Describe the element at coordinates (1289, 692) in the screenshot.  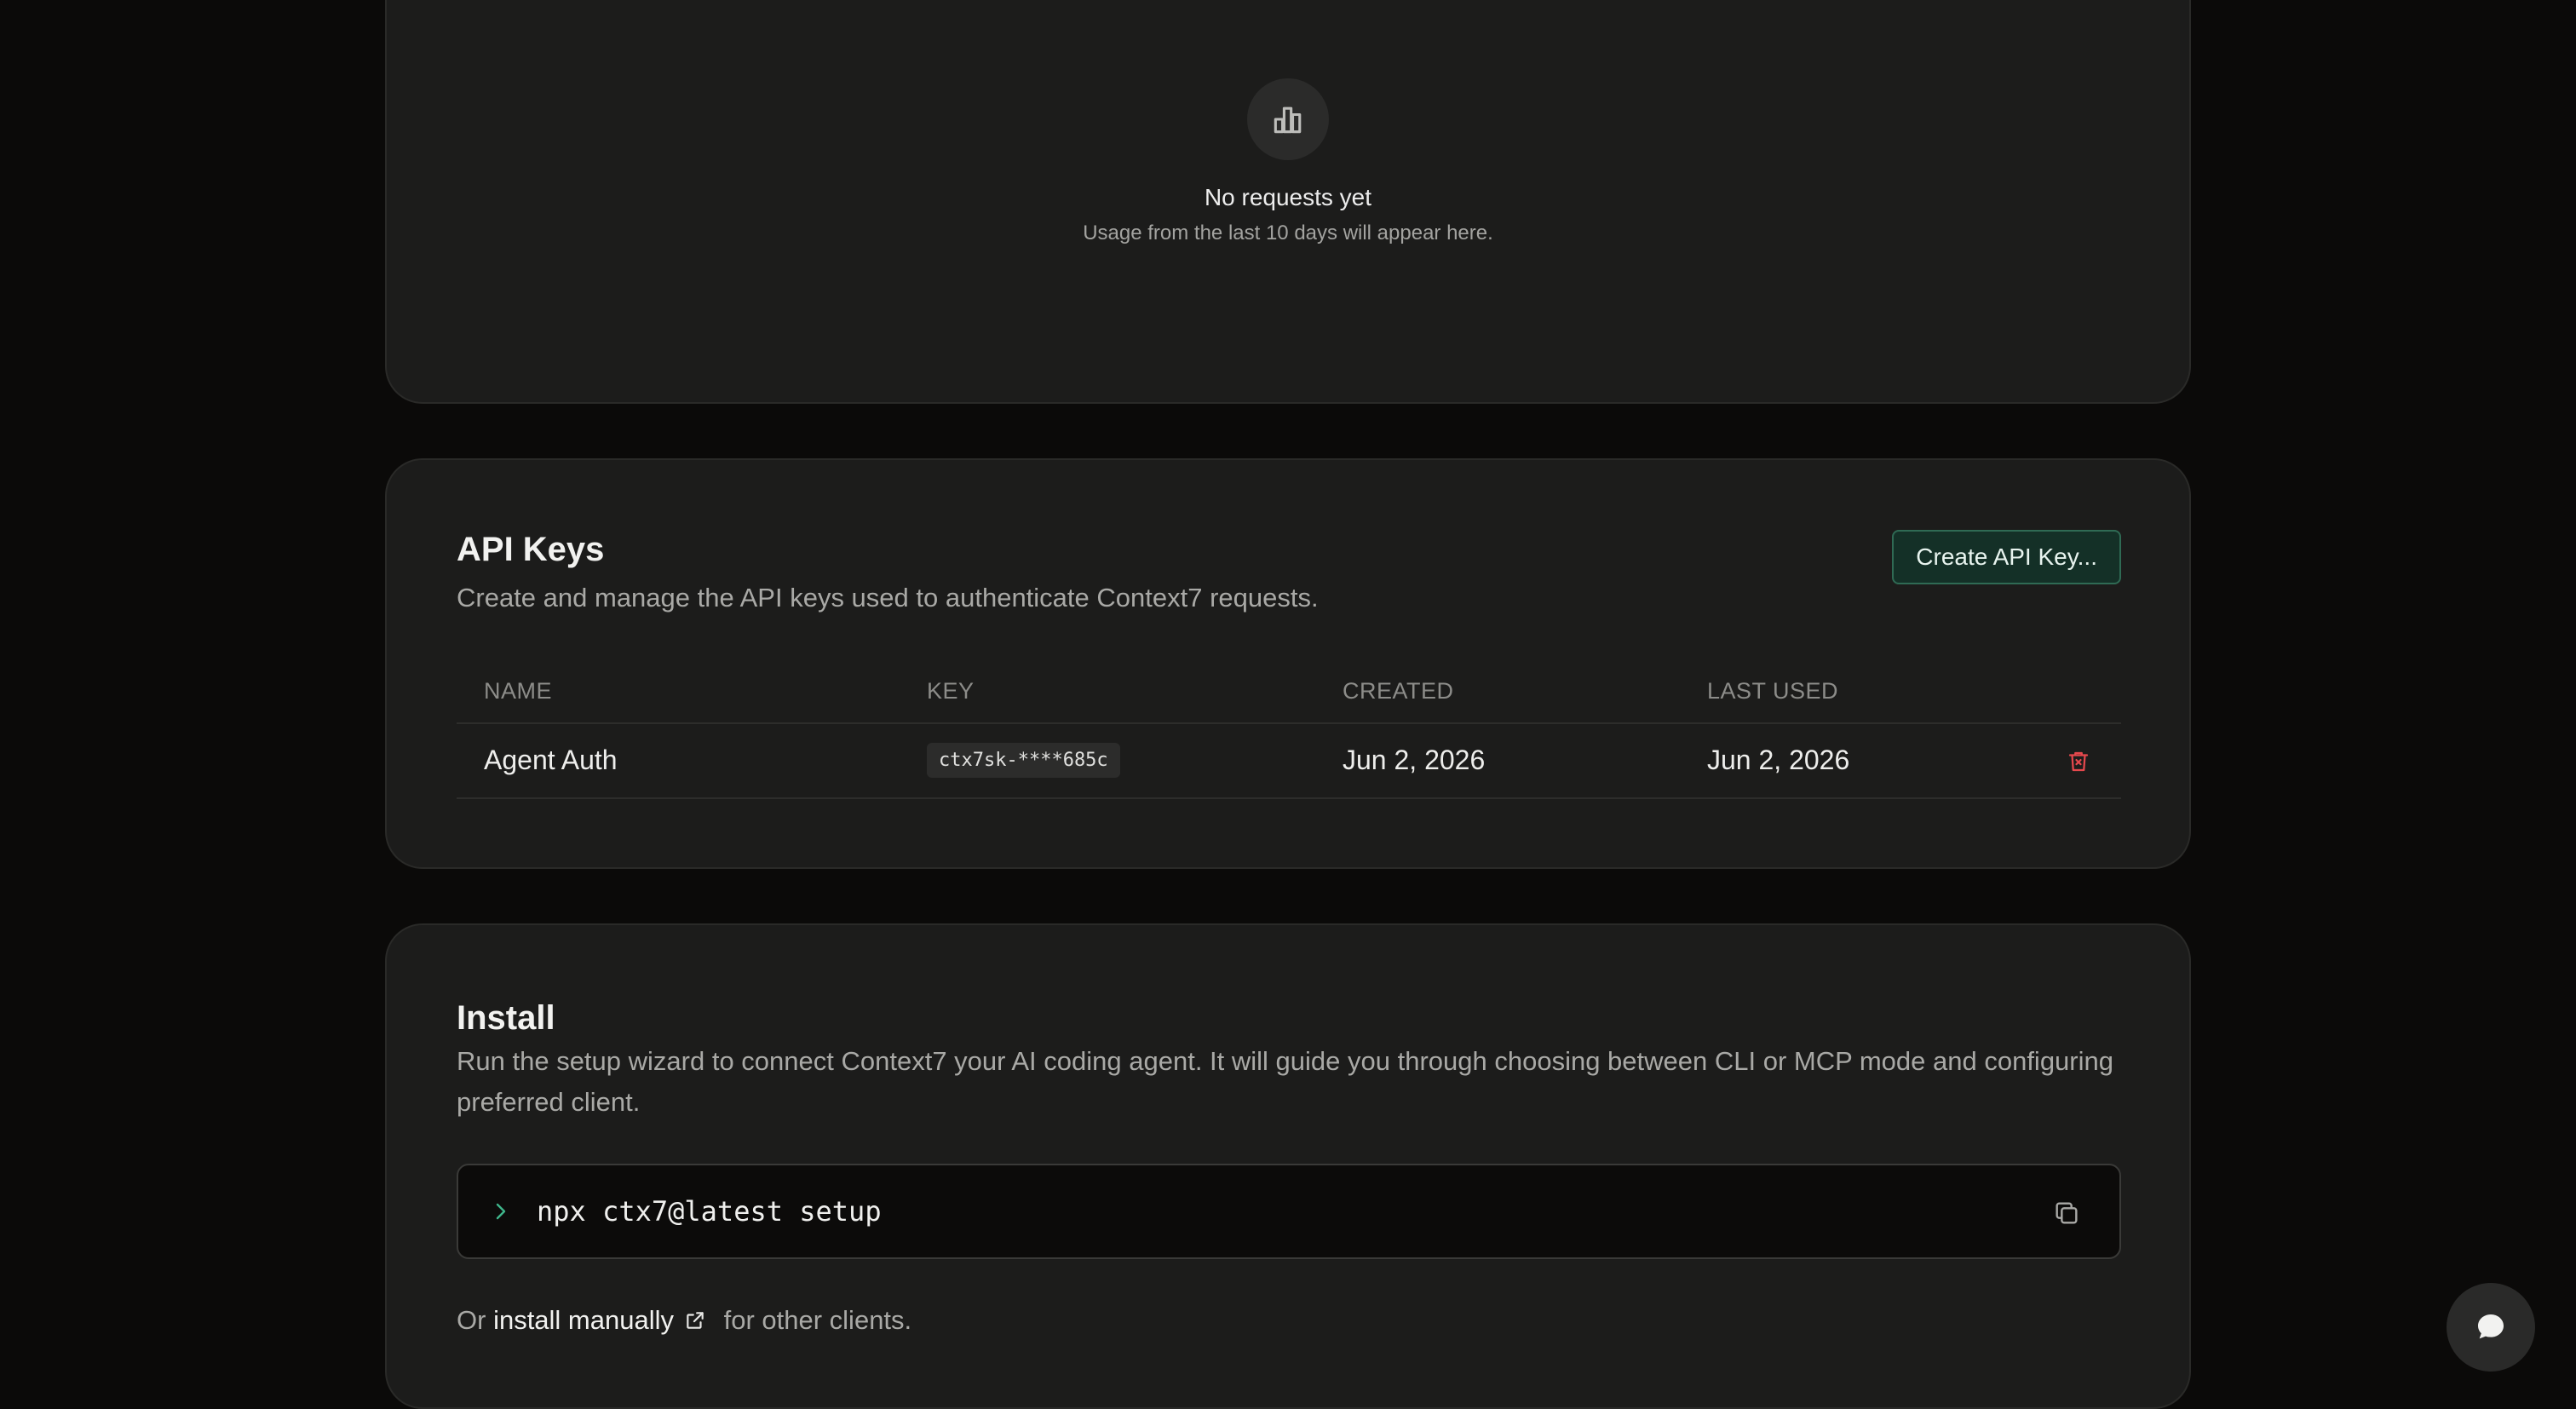
I see `table-header: NAME KEY CREATED LAST USED` at that location.